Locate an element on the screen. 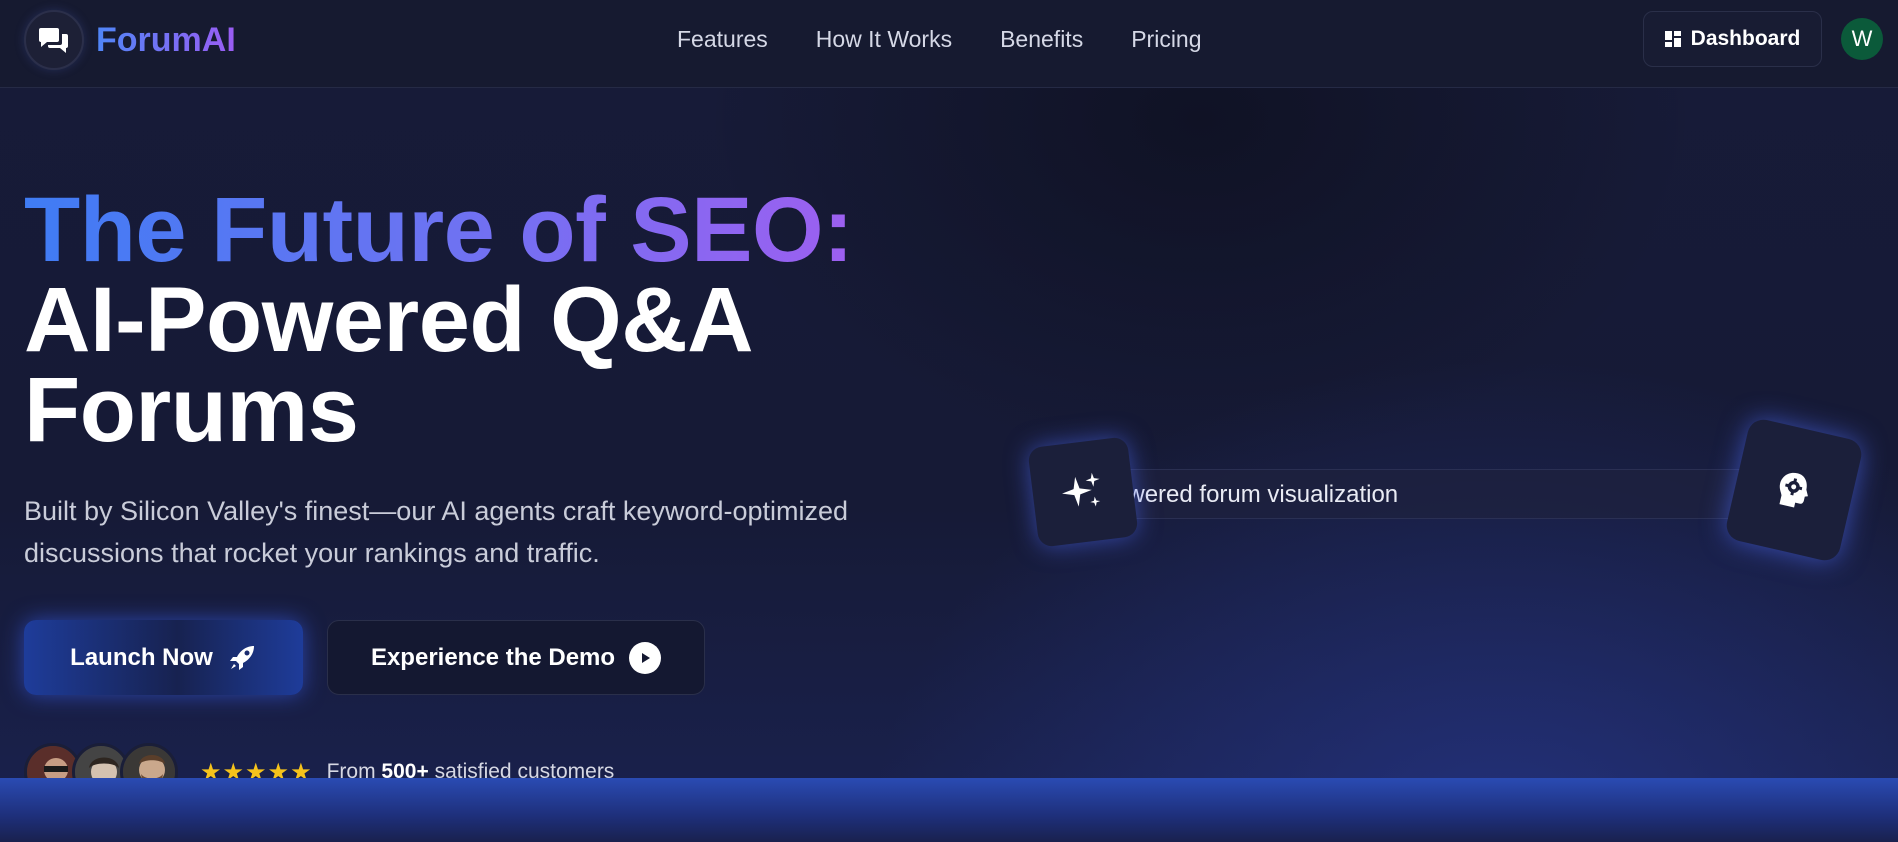 Image resolution: width=1898 pixels, height=842 pixels. dashboard-button: Dashboard is located at coordinates (1732, 39).